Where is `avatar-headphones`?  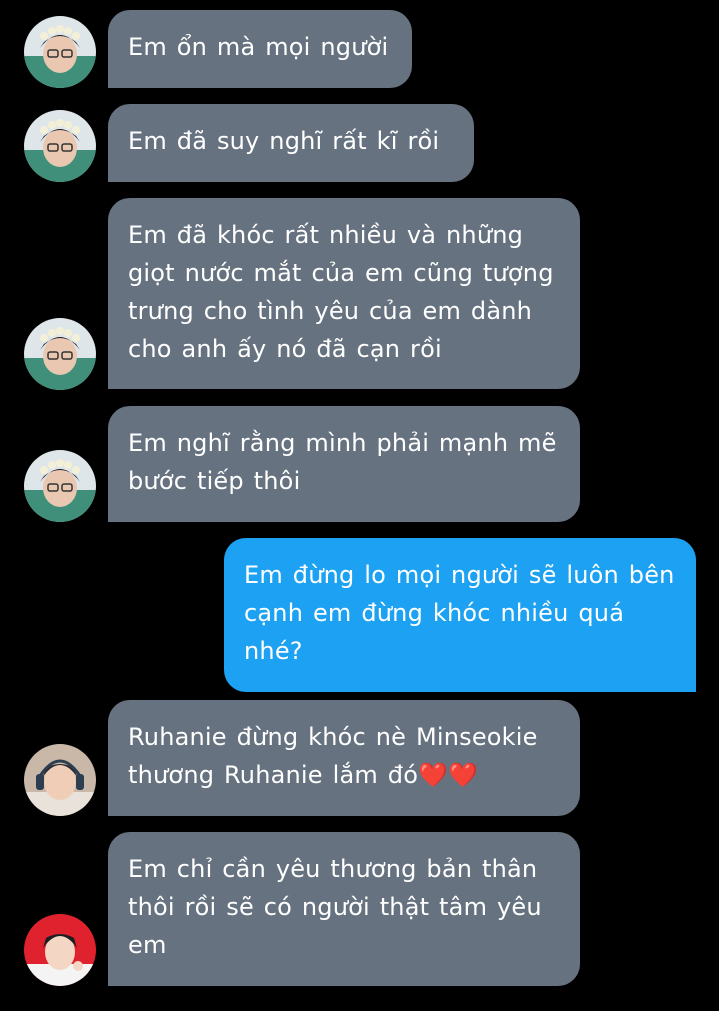 avatar-headphones is located at coordinates (60, 780).